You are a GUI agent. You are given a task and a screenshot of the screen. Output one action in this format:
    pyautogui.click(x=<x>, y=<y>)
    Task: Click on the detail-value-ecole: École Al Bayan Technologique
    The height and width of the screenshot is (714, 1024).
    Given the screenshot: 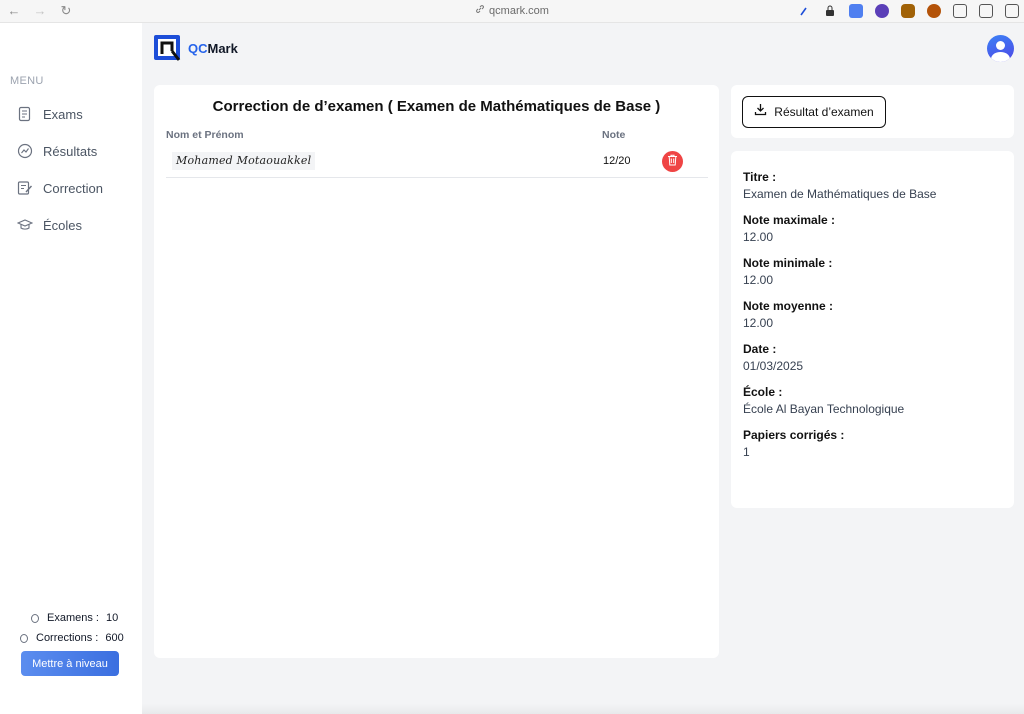 What is the action you would take?
    pyautogui.click(x=824, y=409)
    